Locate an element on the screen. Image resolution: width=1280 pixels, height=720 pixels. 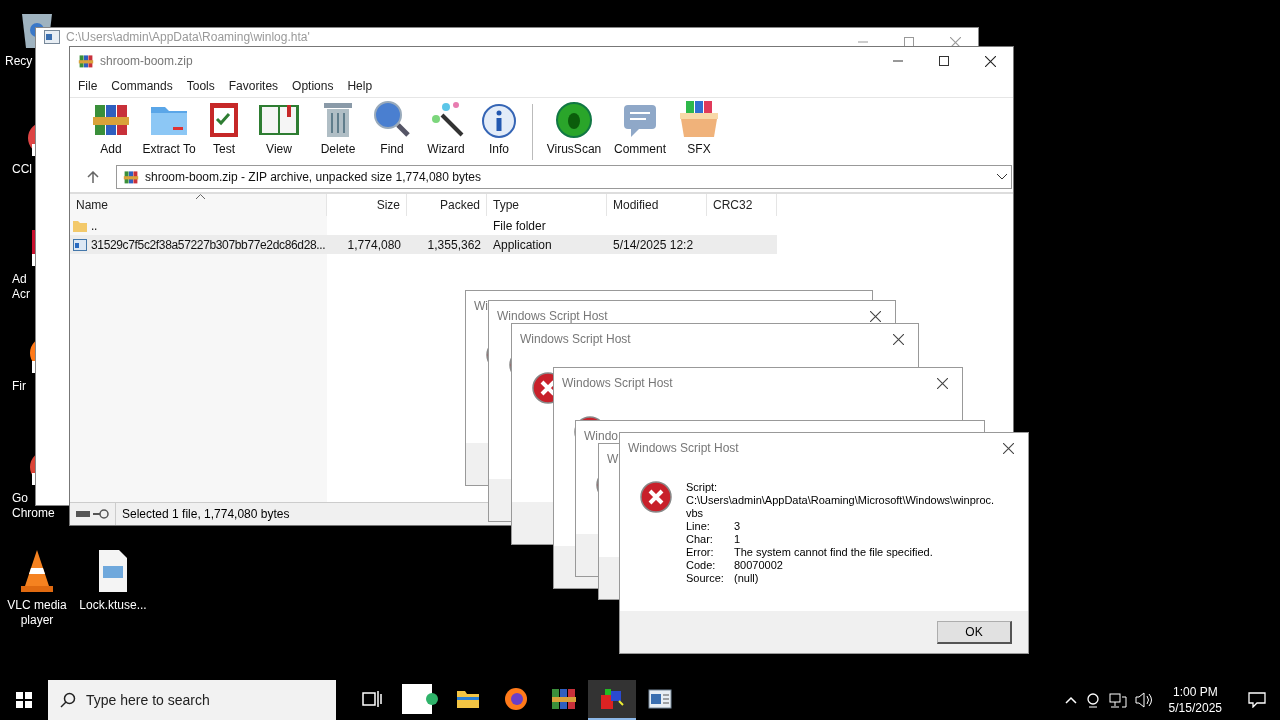
dialog-title: W is located at coordinates (613, 459).